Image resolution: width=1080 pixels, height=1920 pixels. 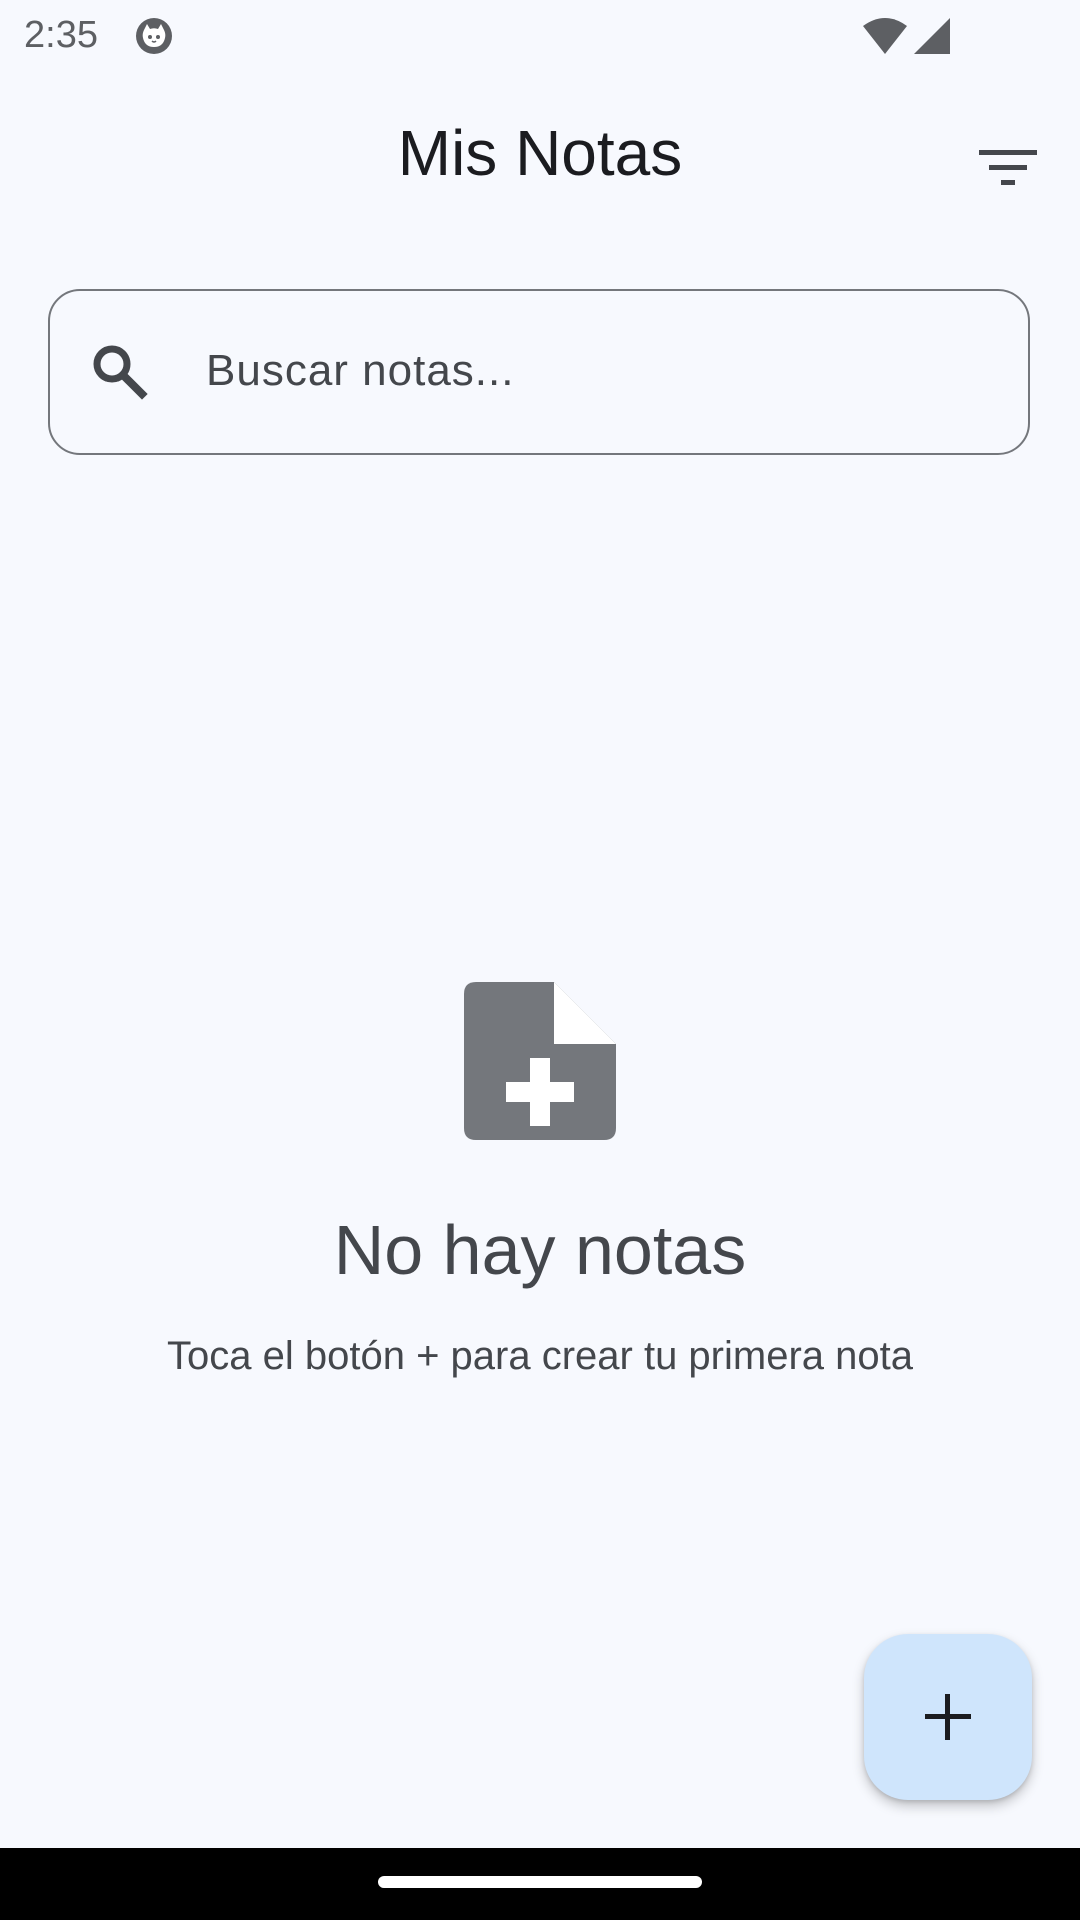 I want to click on note-add-icon, so click(x=540, y=1061).